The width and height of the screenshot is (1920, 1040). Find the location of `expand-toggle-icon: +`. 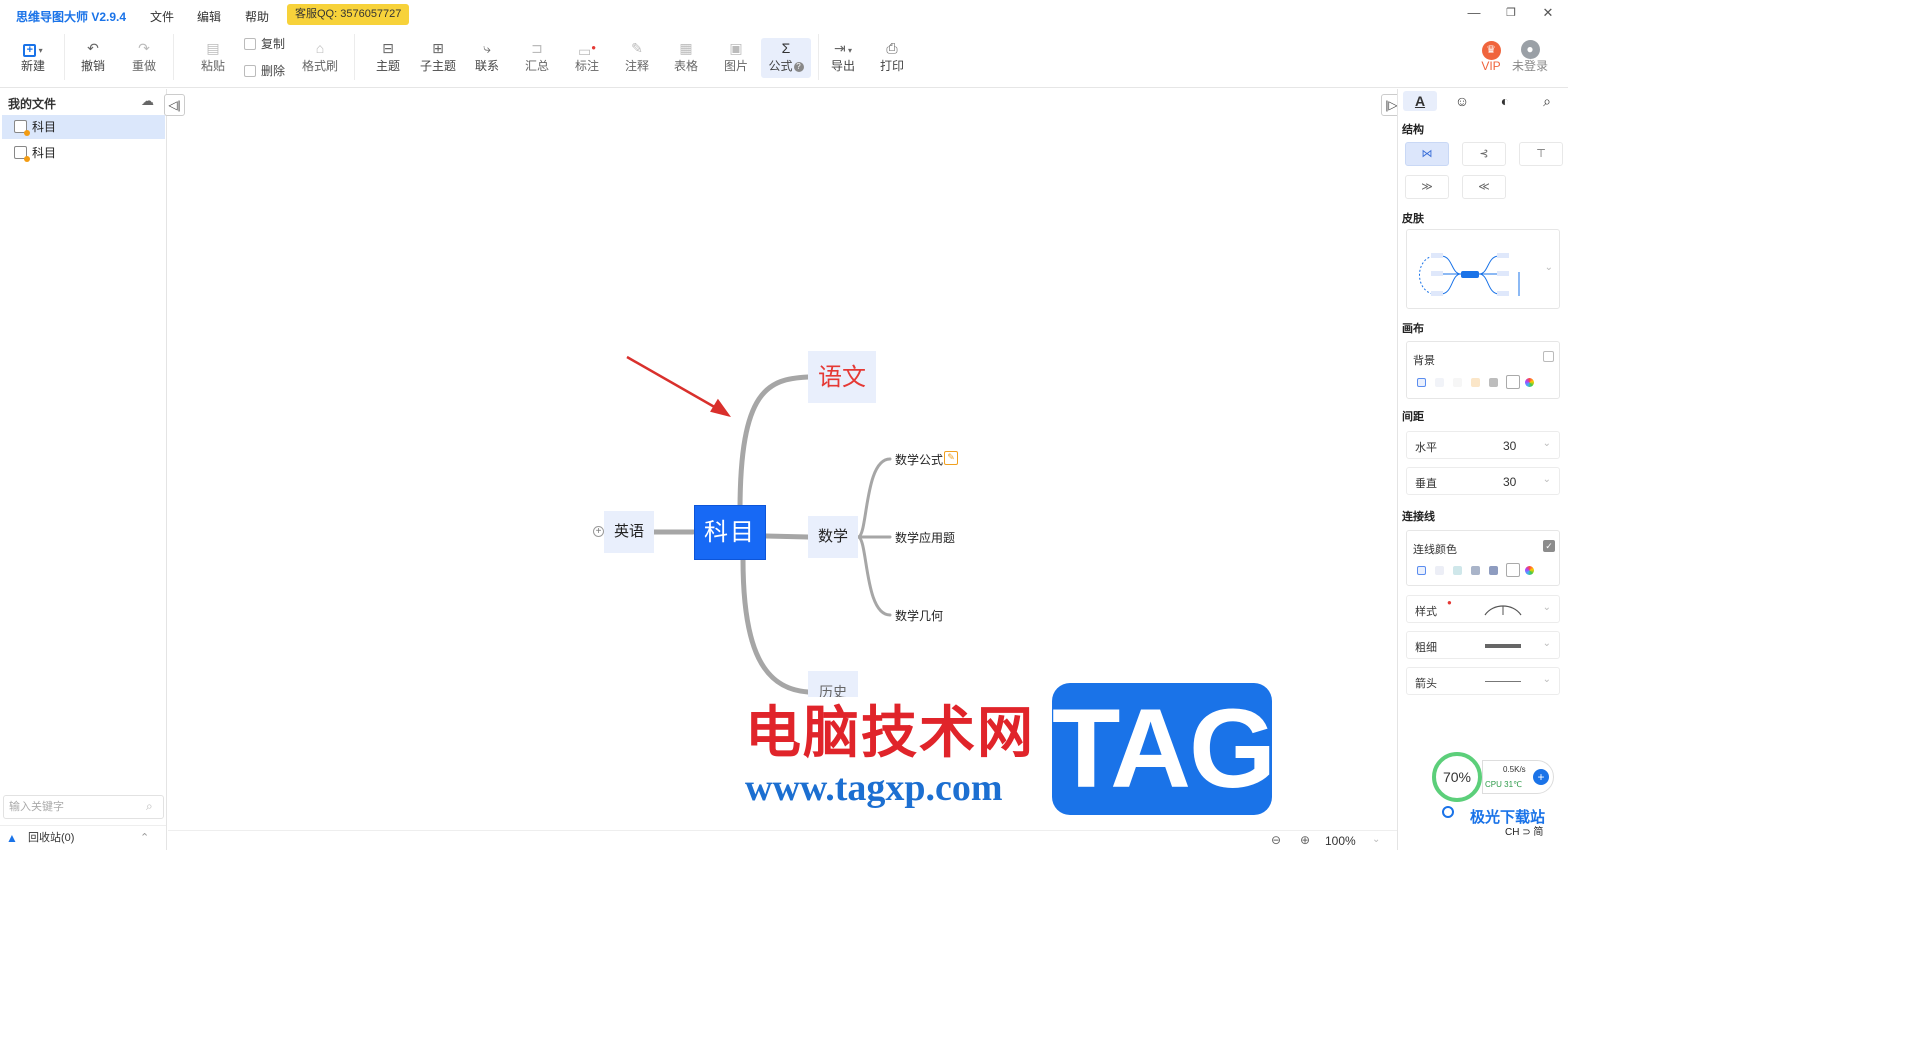

expand-toggle-icon: + is located at coordinates (598, 531).